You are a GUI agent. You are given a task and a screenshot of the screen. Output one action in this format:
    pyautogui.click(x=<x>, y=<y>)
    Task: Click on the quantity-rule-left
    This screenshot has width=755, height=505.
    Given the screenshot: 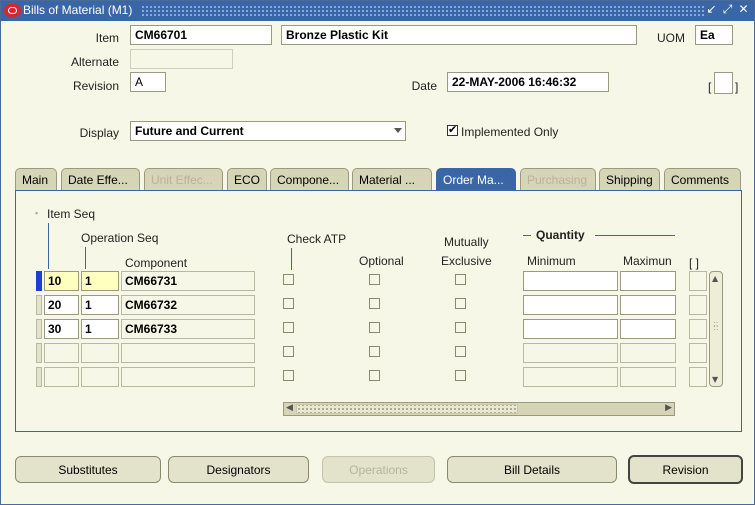 What is the action you would take?
    pyautogui.click(x=527, y=235)
    